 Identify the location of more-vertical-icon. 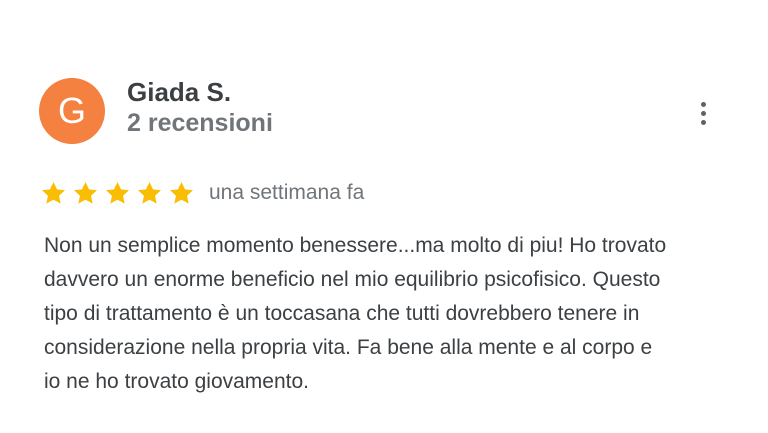
(703, 104).